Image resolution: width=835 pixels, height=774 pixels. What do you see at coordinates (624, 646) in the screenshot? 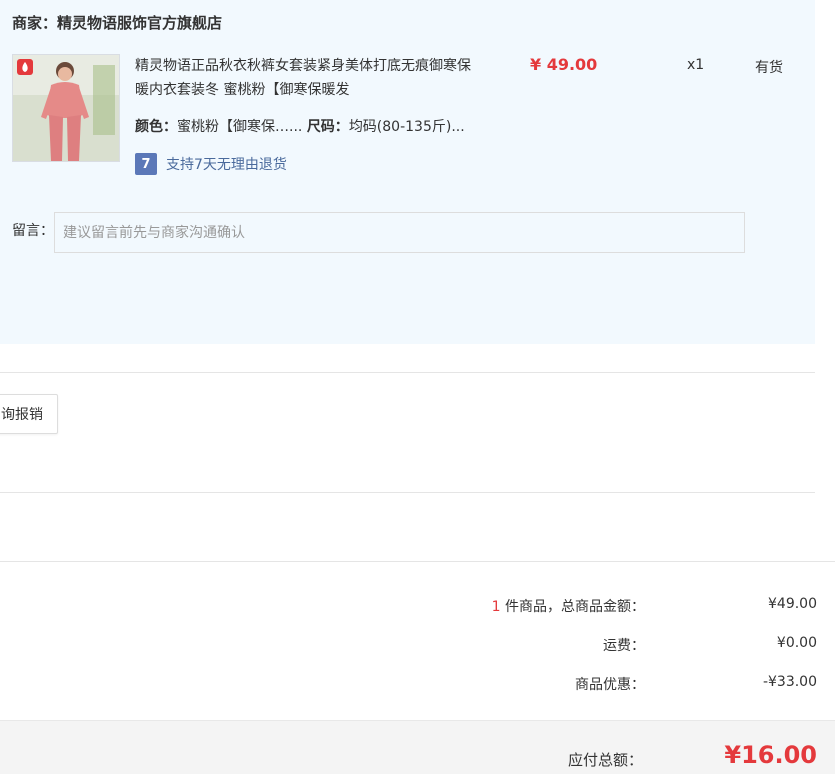
I see `shipping-label: 运费：` at bounding box center [624, 646].